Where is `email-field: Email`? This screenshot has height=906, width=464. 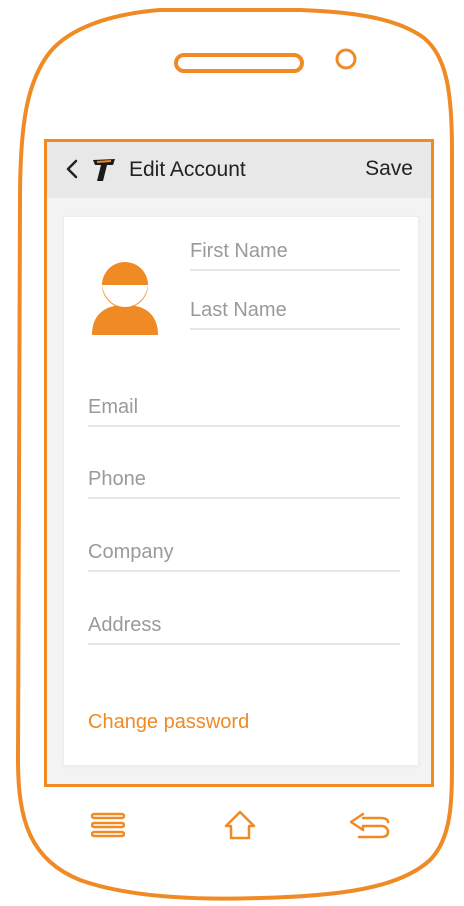 email-field: Email is located at coordinates (244, 410).